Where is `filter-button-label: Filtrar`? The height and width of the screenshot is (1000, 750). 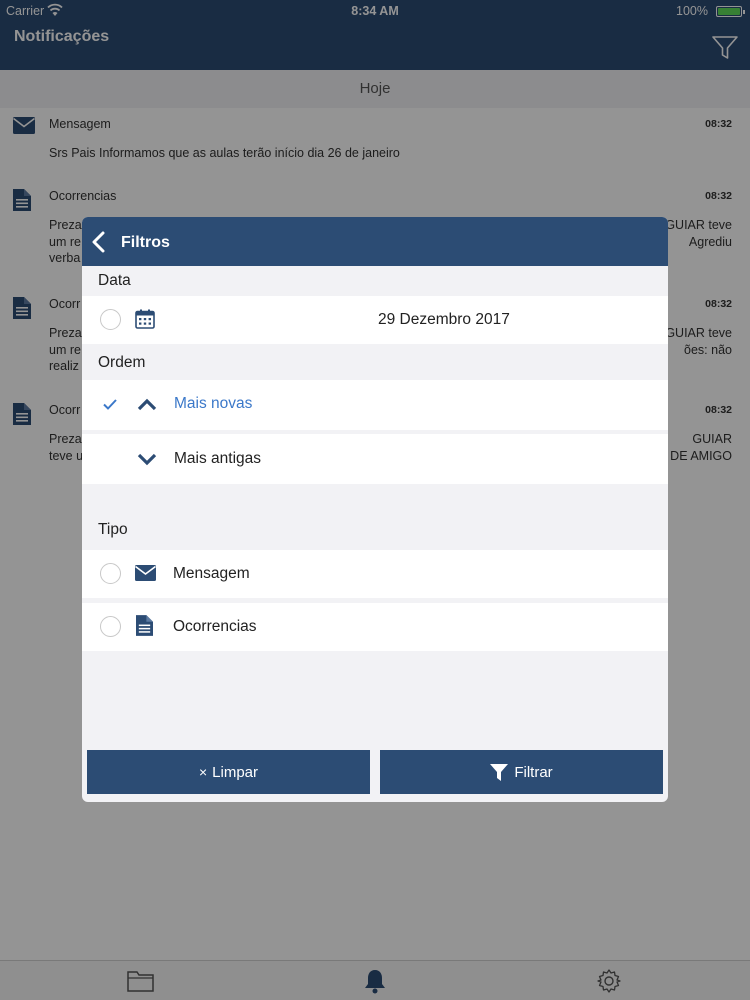 filter-button-label: Filtrar is located at coordinates (533, 772).